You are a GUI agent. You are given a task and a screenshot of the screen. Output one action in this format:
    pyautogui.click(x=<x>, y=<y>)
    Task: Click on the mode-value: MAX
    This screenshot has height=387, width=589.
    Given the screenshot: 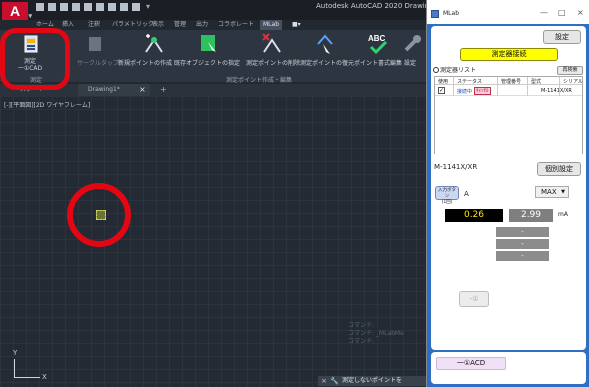 What is the action you would take?
    pyautogui.click(x=549, y=192)
    